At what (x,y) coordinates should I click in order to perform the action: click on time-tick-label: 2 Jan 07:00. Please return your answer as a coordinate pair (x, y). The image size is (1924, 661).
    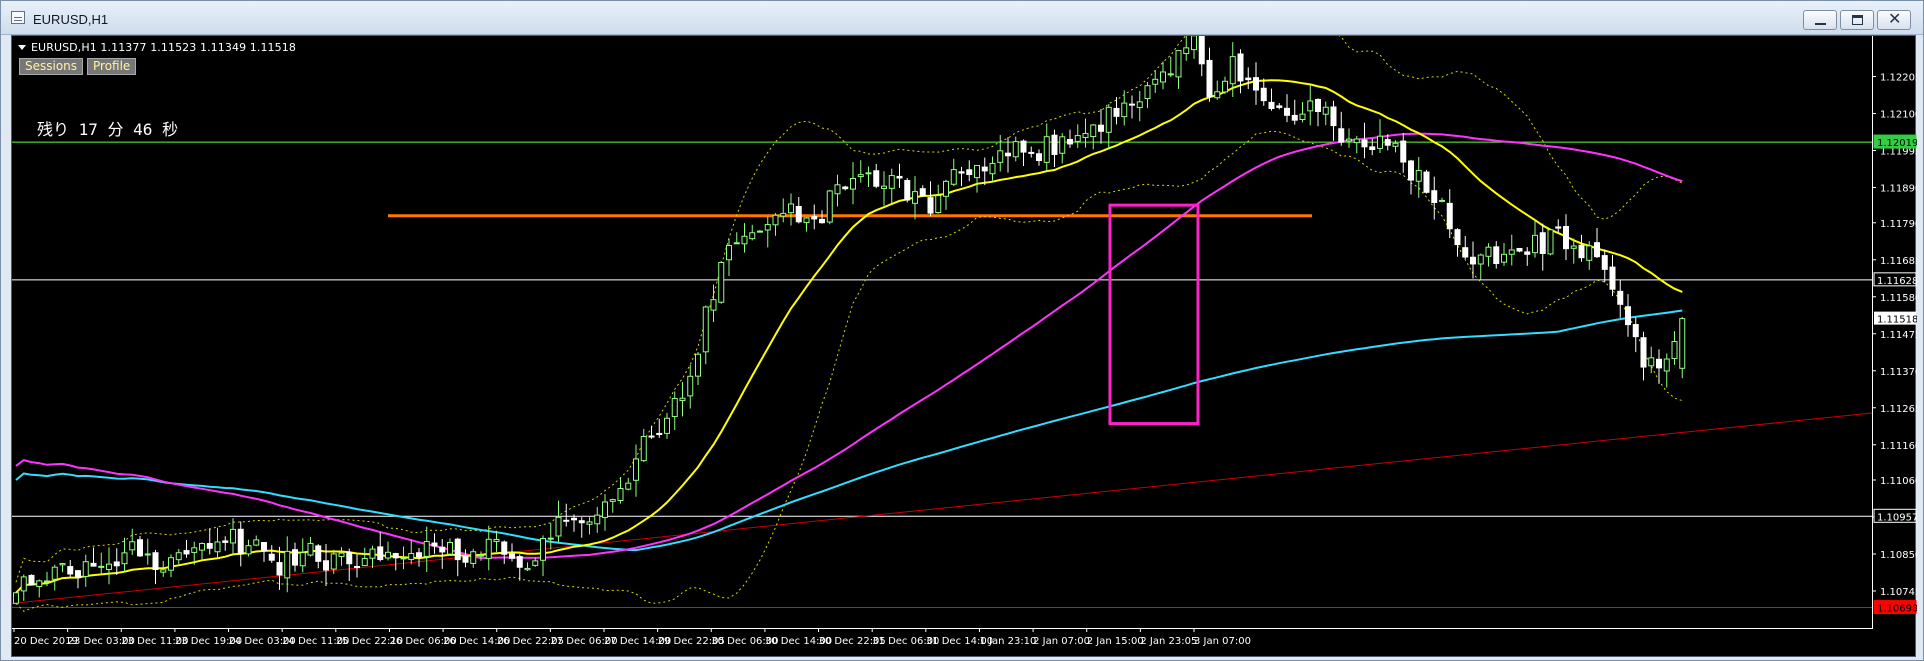
    Looking at the image, I should click on (1061, 641).